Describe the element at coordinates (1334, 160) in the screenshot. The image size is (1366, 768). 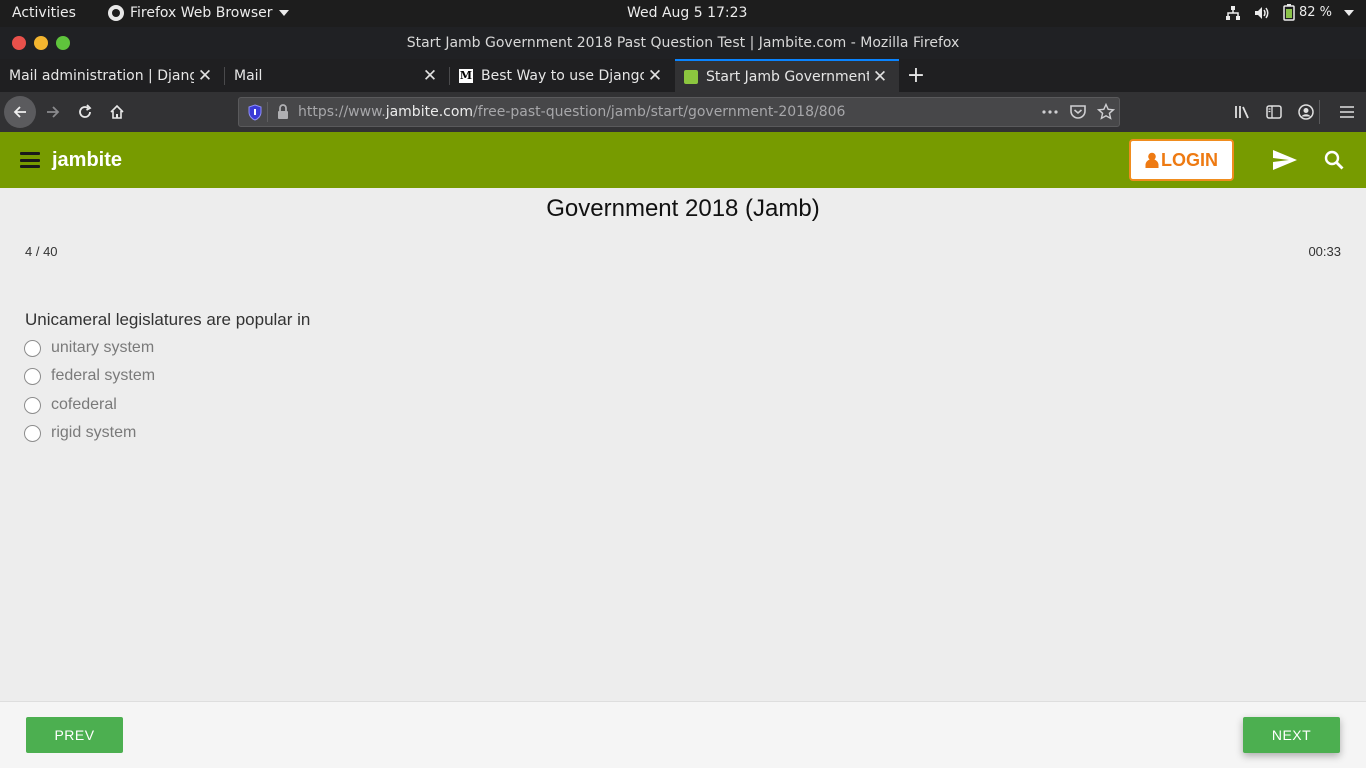
I see `search-icon` at that location.